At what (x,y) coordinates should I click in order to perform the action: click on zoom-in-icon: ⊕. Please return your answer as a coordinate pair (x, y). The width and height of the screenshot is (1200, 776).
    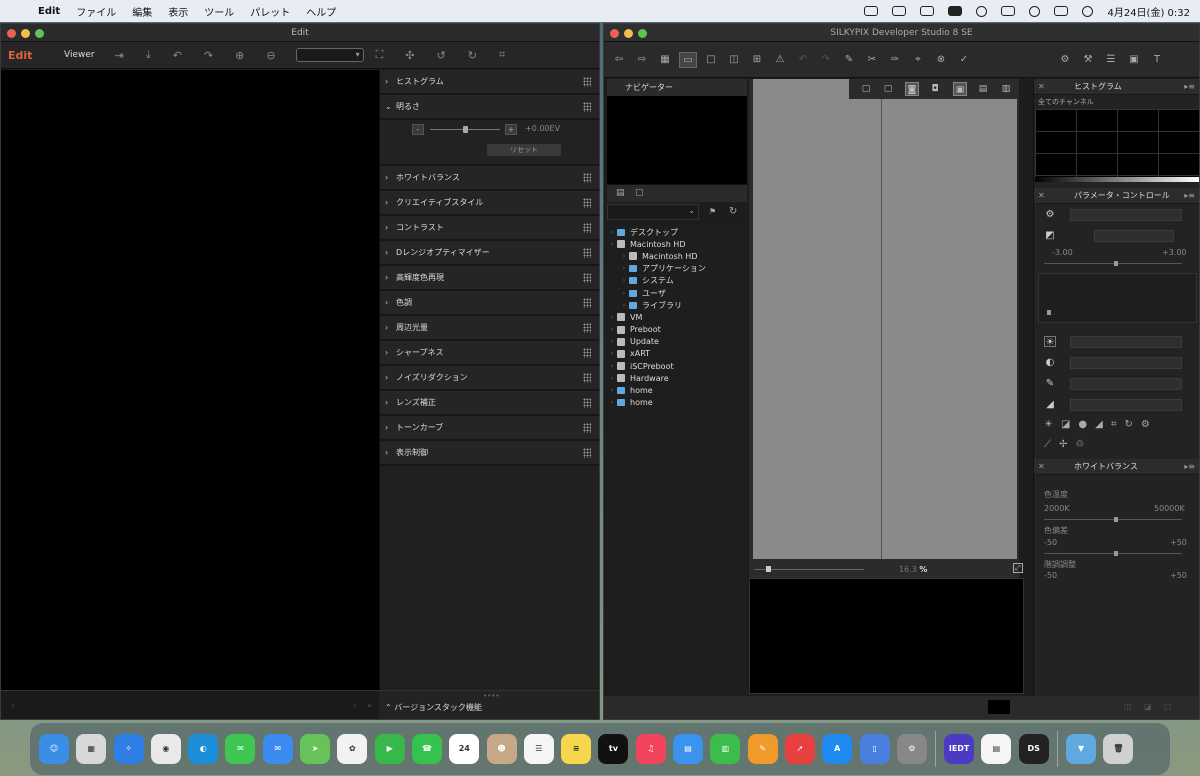
    Looking at the image, I should click on (239, 55).